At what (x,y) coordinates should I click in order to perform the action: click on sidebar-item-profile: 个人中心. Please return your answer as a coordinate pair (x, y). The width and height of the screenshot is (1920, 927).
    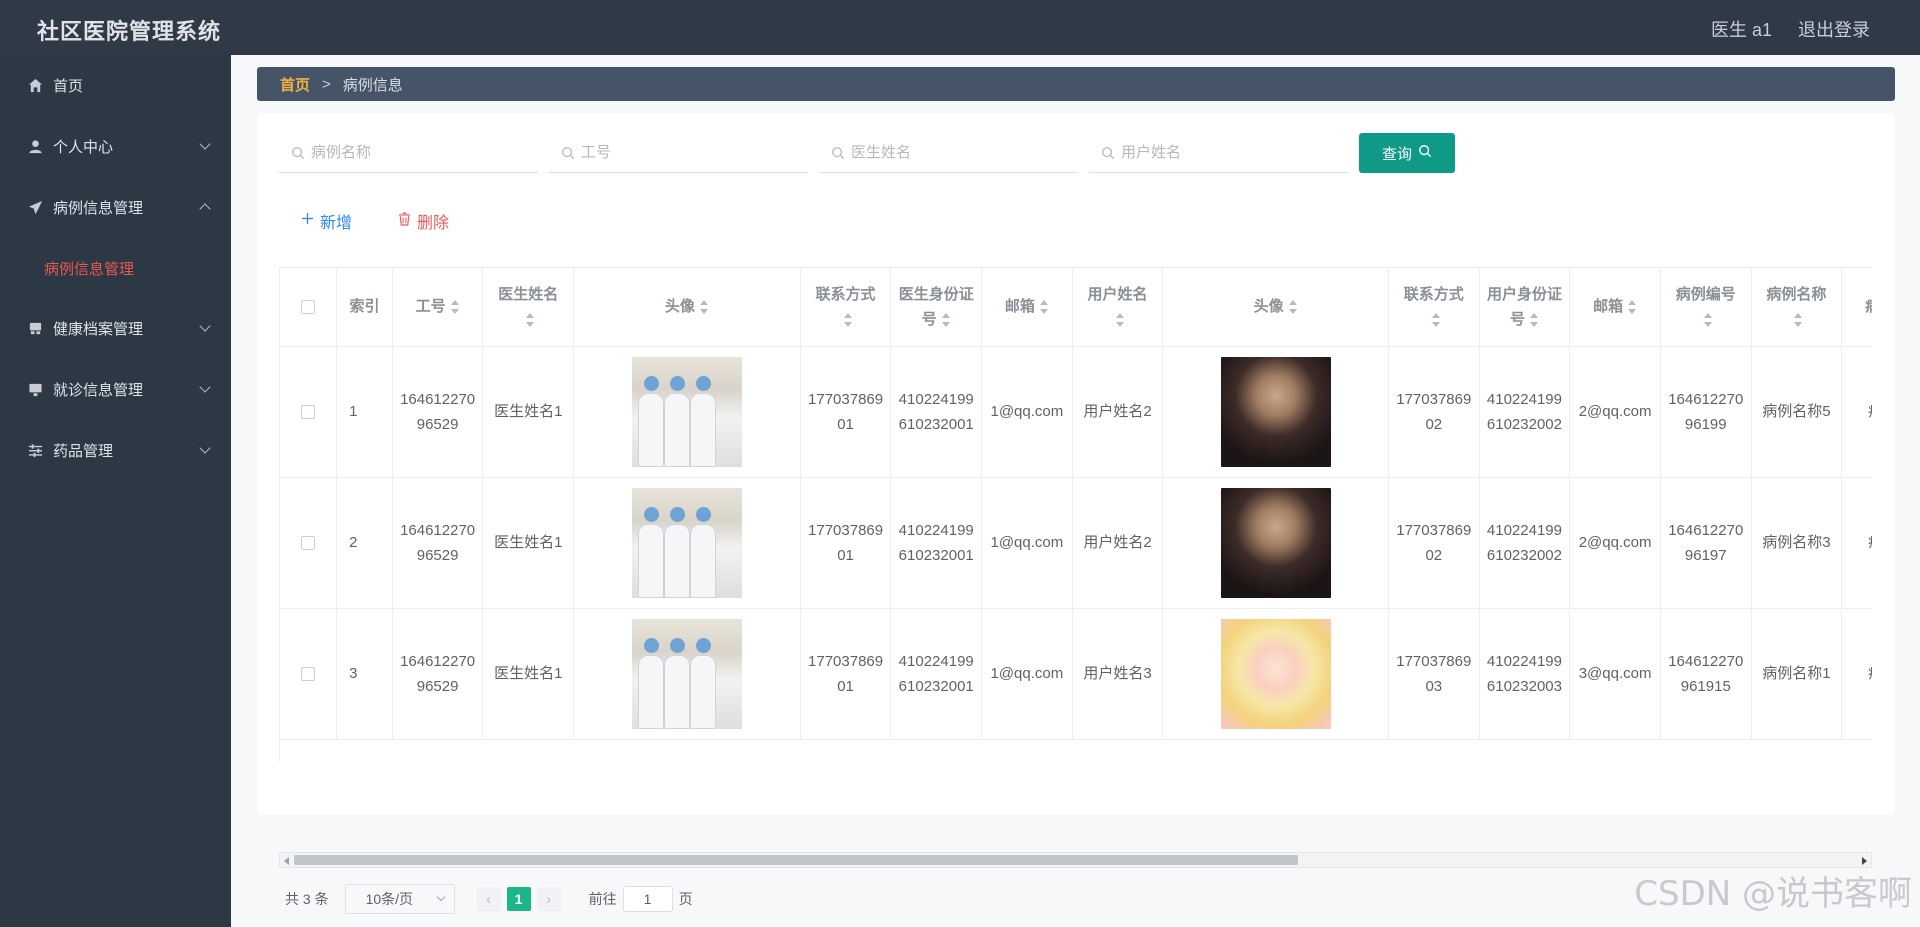
    Looking at the image, I should click on (115, 146).